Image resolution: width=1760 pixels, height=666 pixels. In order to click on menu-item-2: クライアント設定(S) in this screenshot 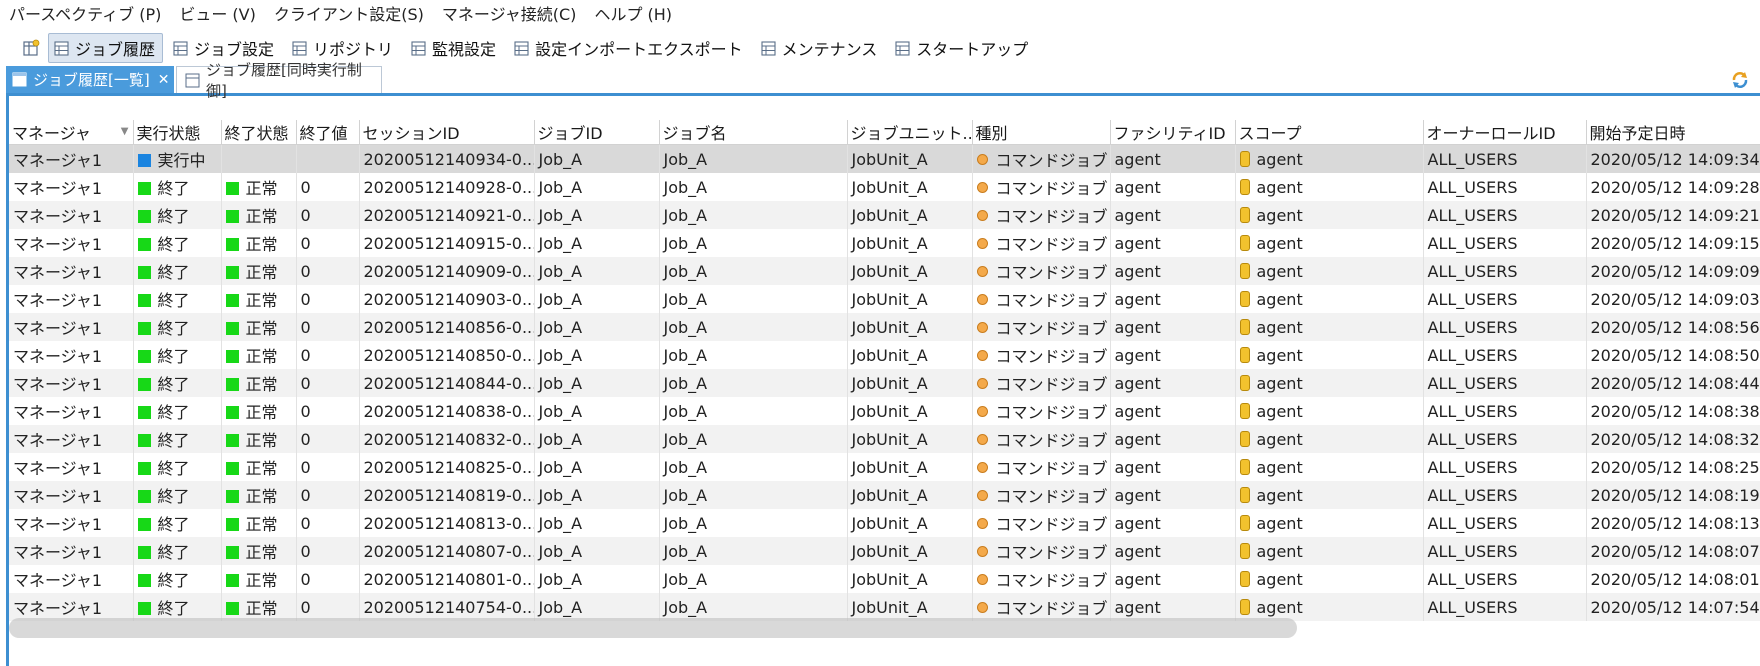, I will do `click(349, 15)`.